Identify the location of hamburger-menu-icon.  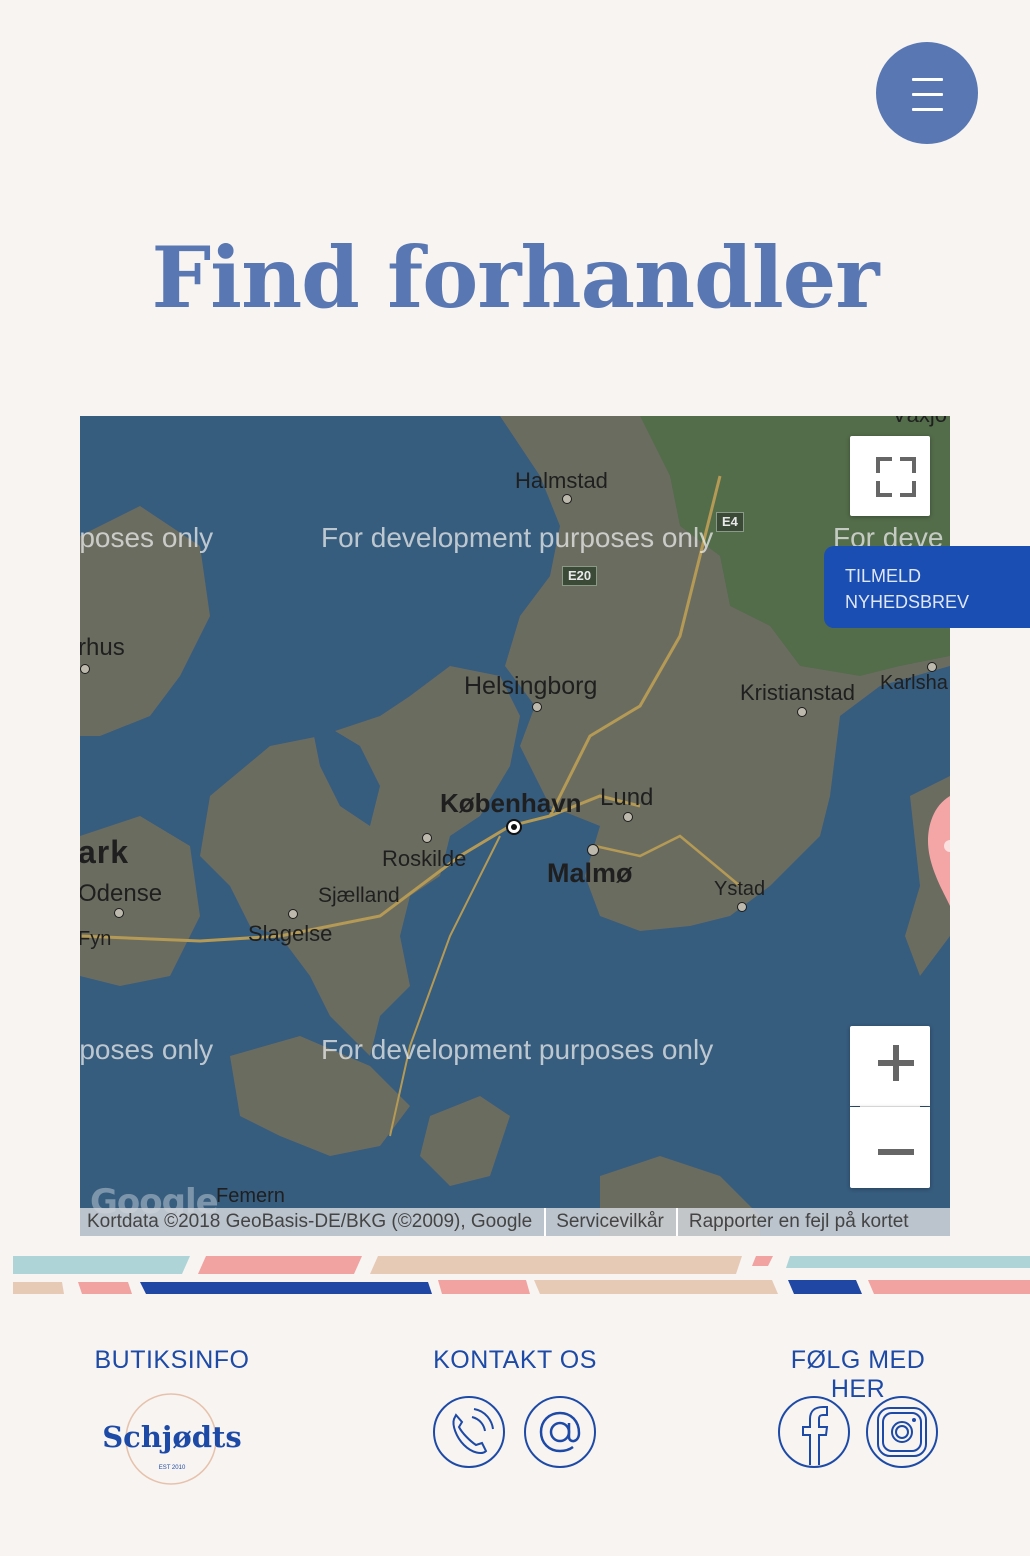
(927, 79).